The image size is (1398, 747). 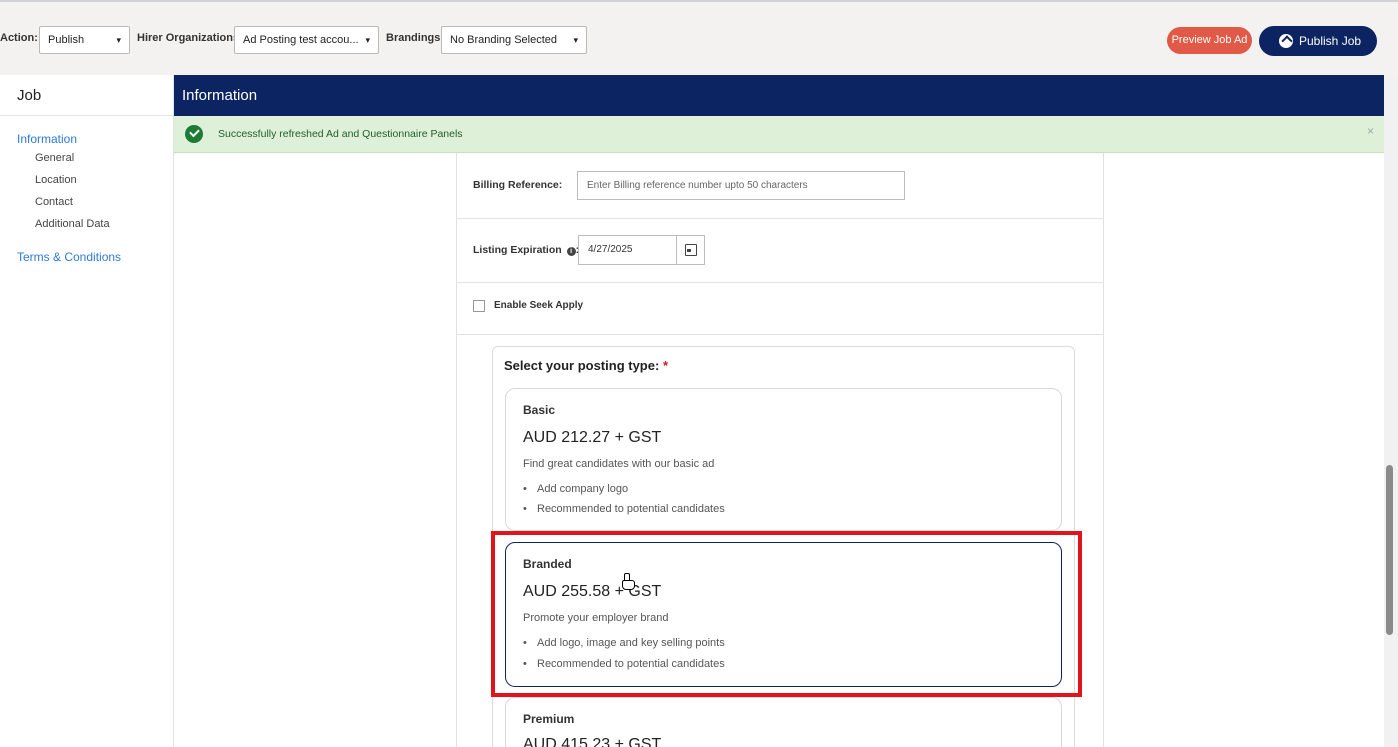 I want to click on listing-expiration-value: 4/27/2025, so click(x=610, y=249).